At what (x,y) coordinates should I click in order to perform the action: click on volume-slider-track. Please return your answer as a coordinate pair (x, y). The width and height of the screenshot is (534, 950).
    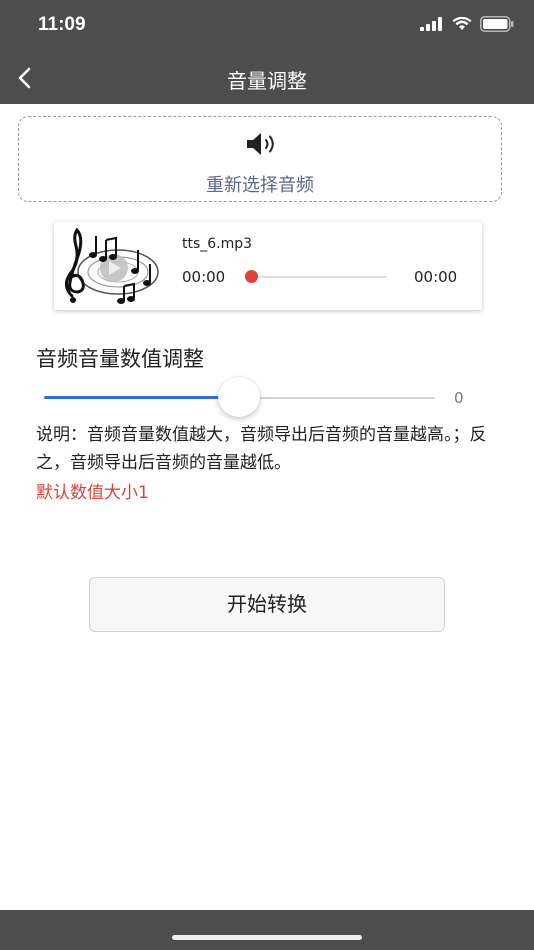
    Looking at the image, I should click on (337, 398).